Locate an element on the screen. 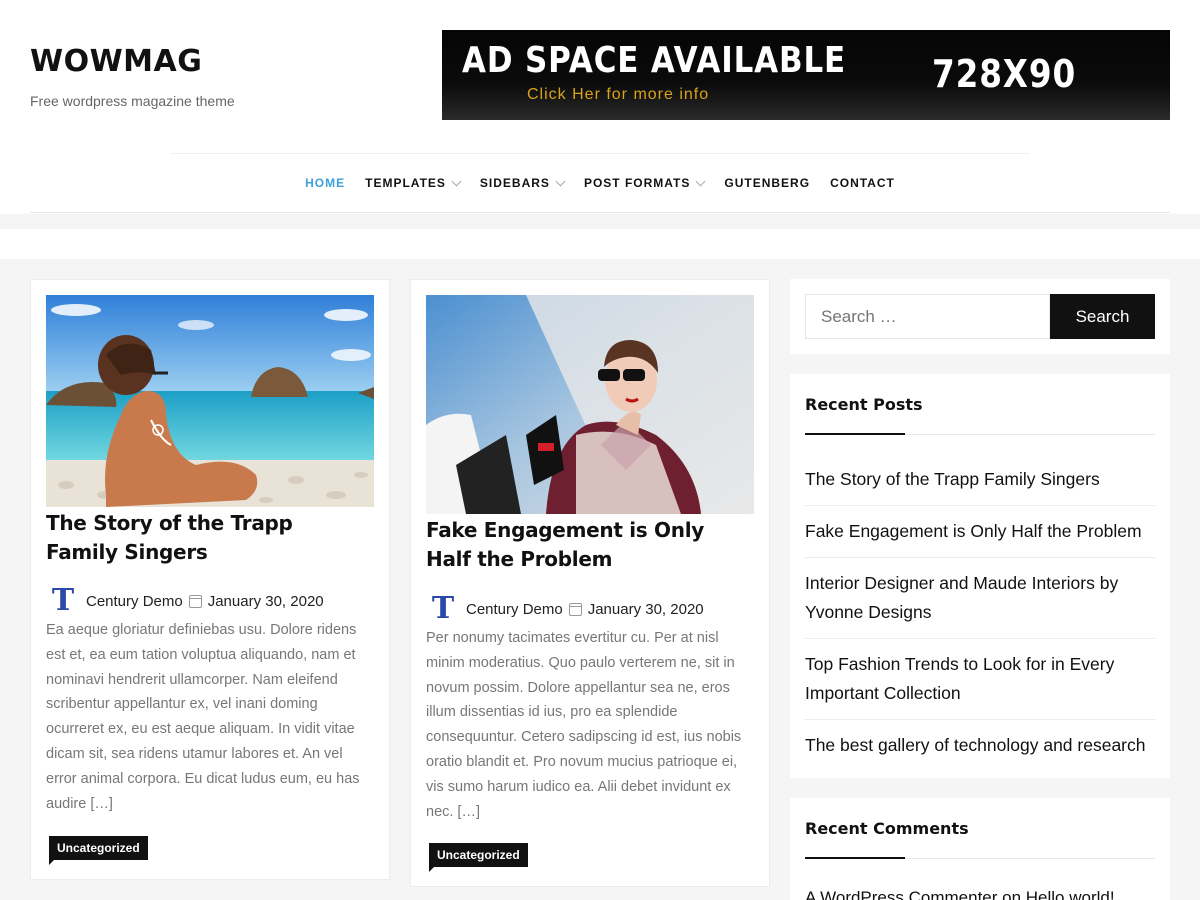  nav-item-templates: TEMPLATES is located at coordinates (413, 183).